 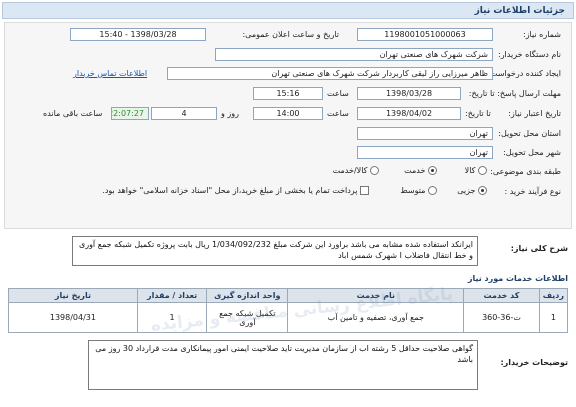 What do you see at coordinates (425, 133) in the screenshot?
I see `province-field: تهران` at bounding box center [425, 133].